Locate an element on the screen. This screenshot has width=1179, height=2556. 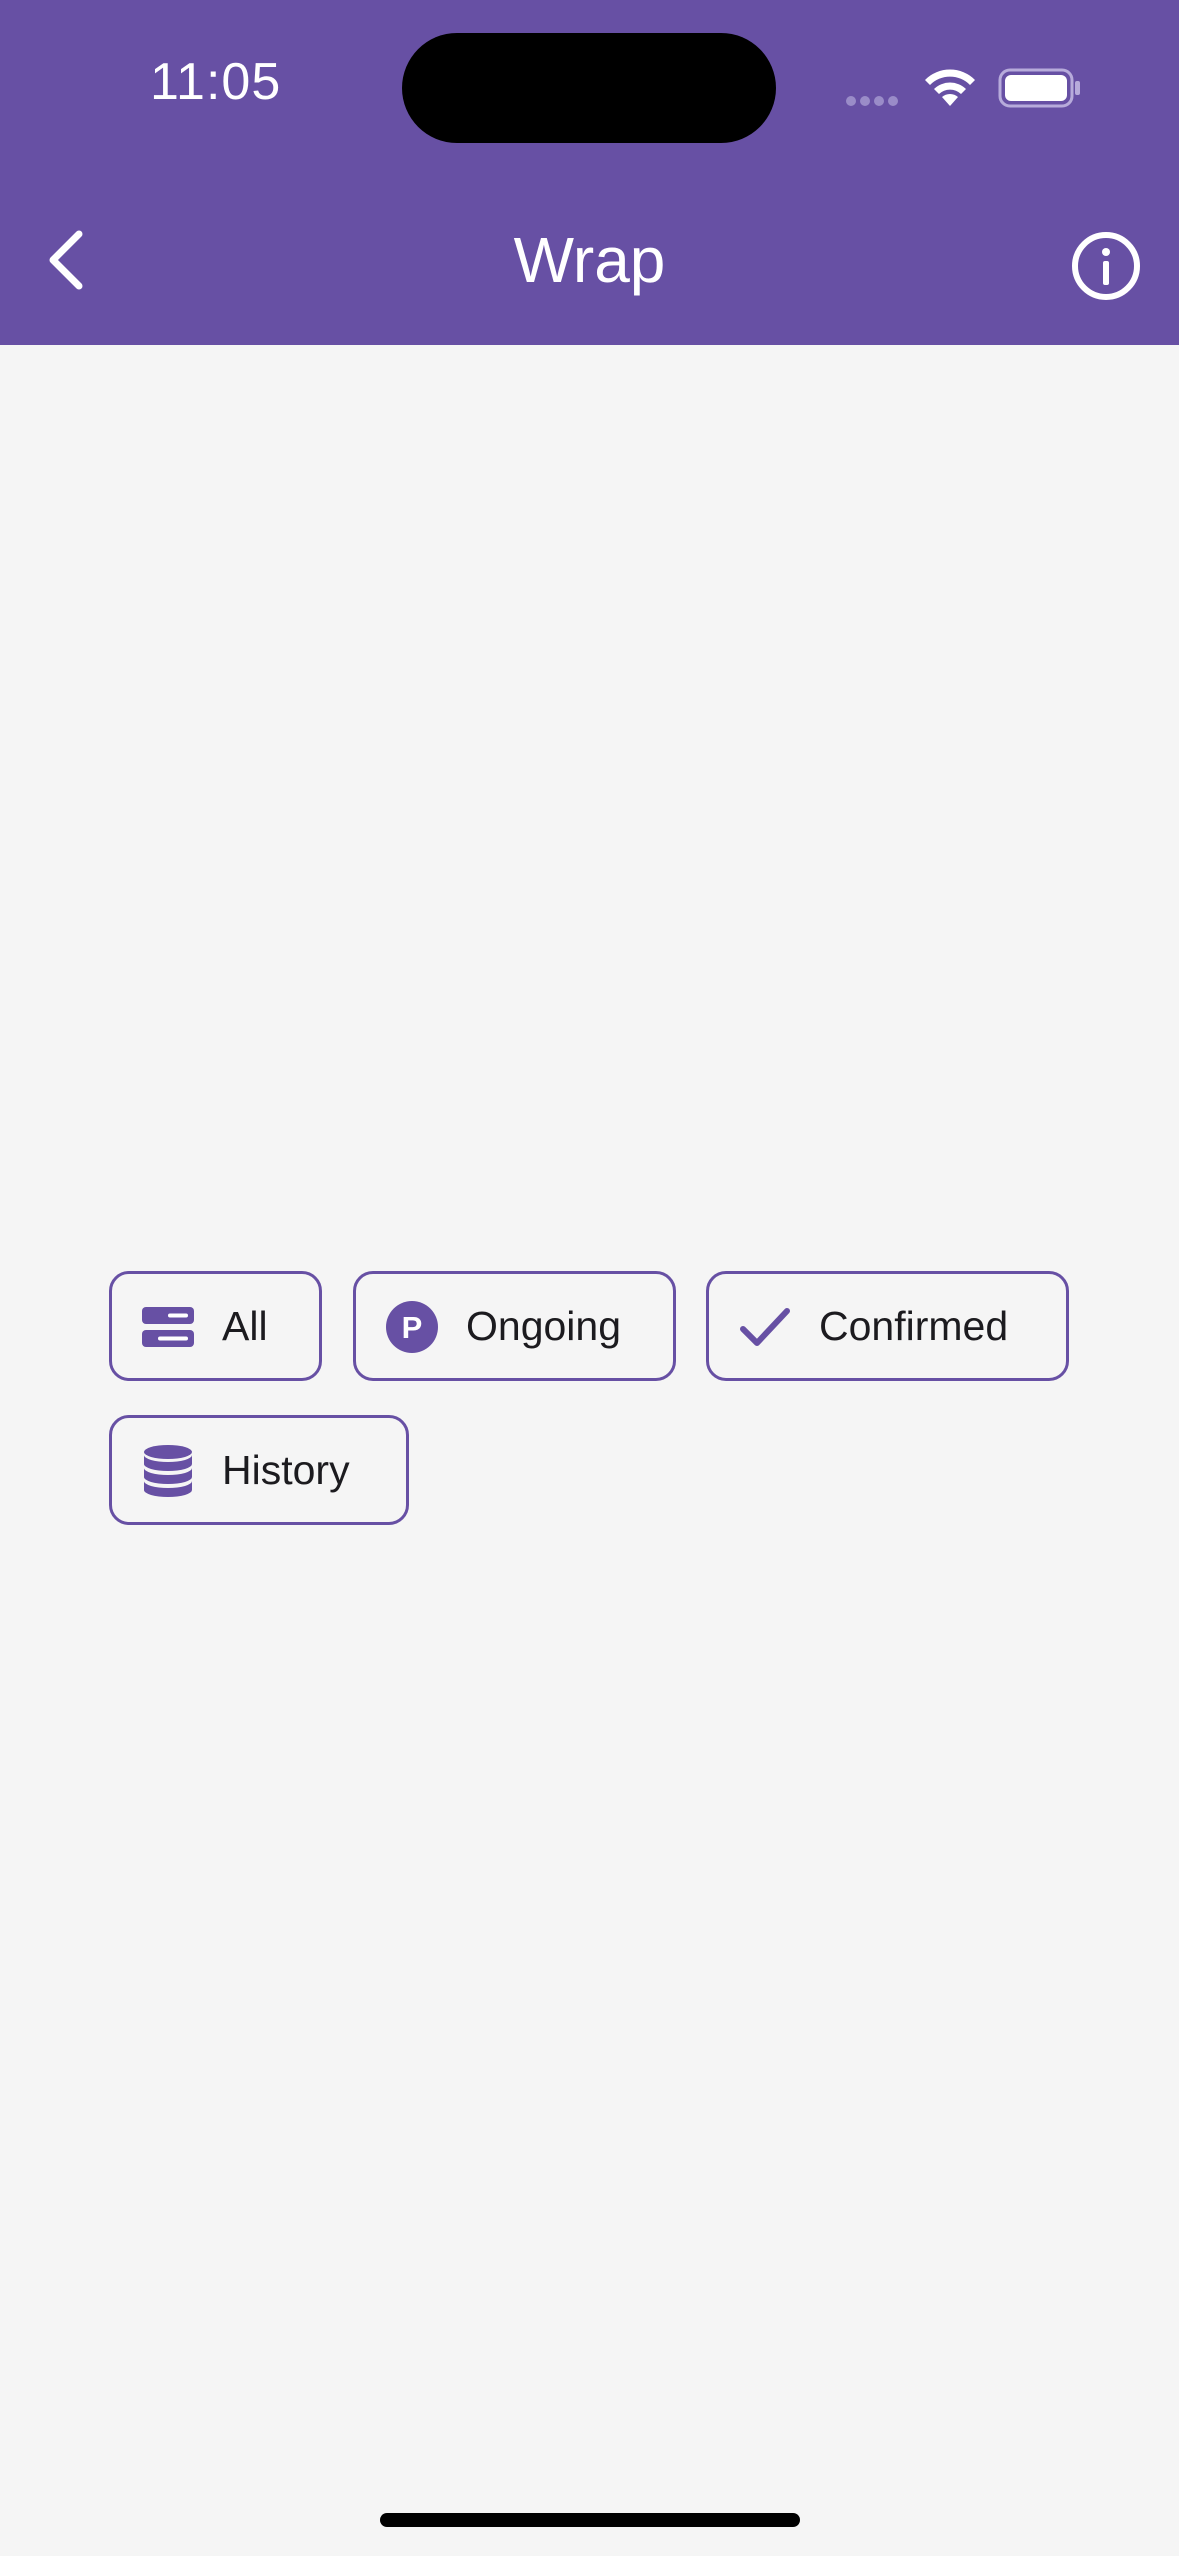
chip-ongoing: P Ongoing is located at coordinates (514, 1326).